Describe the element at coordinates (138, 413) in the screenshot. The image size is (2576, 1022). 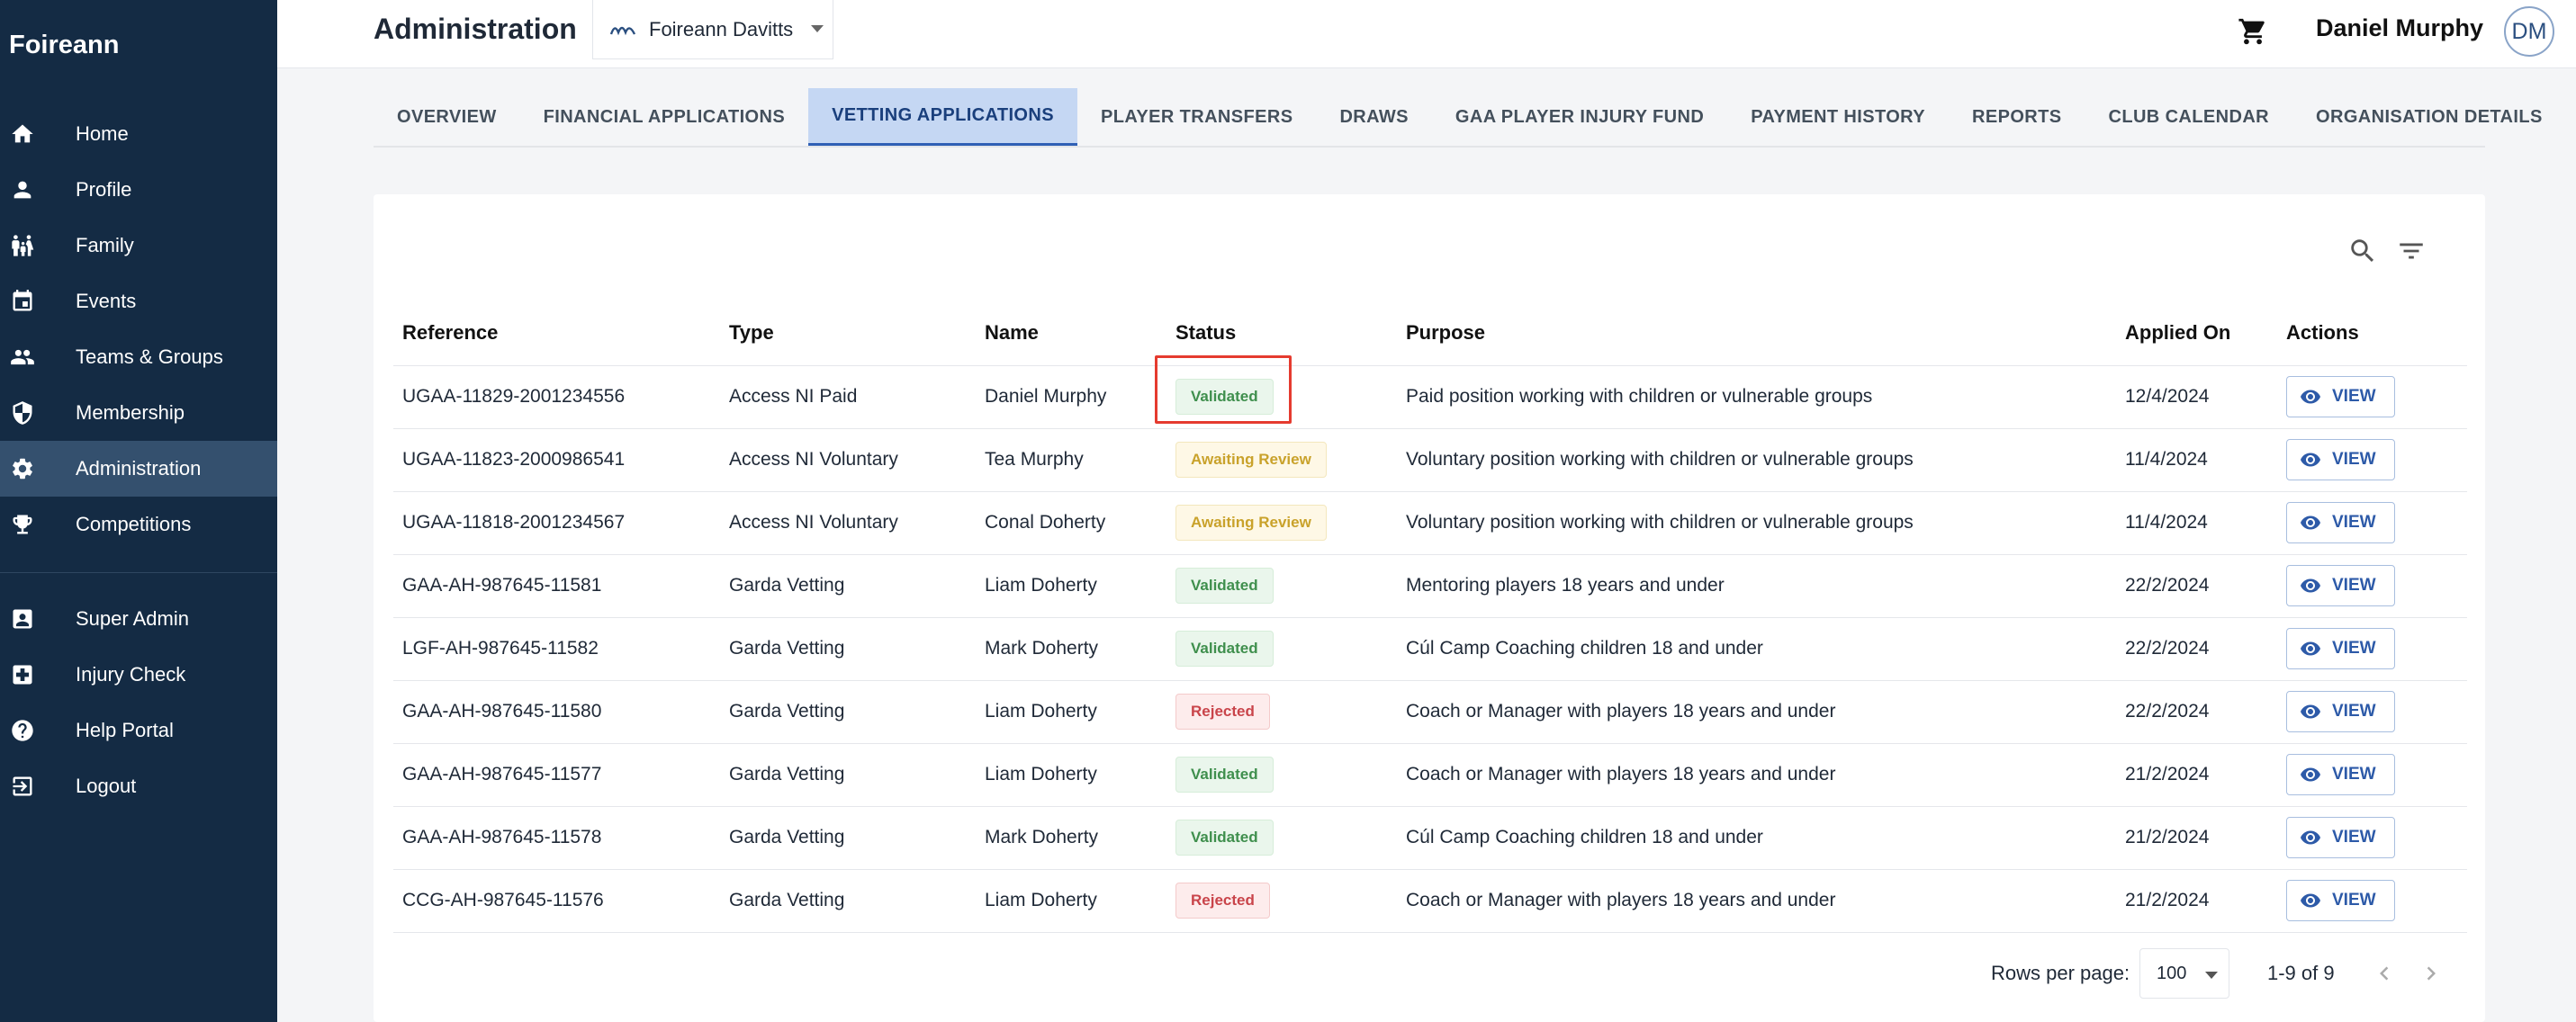
I see `sidebar-item-membership: Membership` at that location.